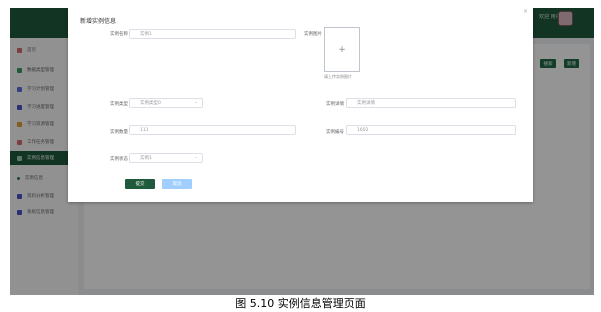 This screenshot has width=601, height=312. I want to click on code-input: 1602, so click(431, 130).